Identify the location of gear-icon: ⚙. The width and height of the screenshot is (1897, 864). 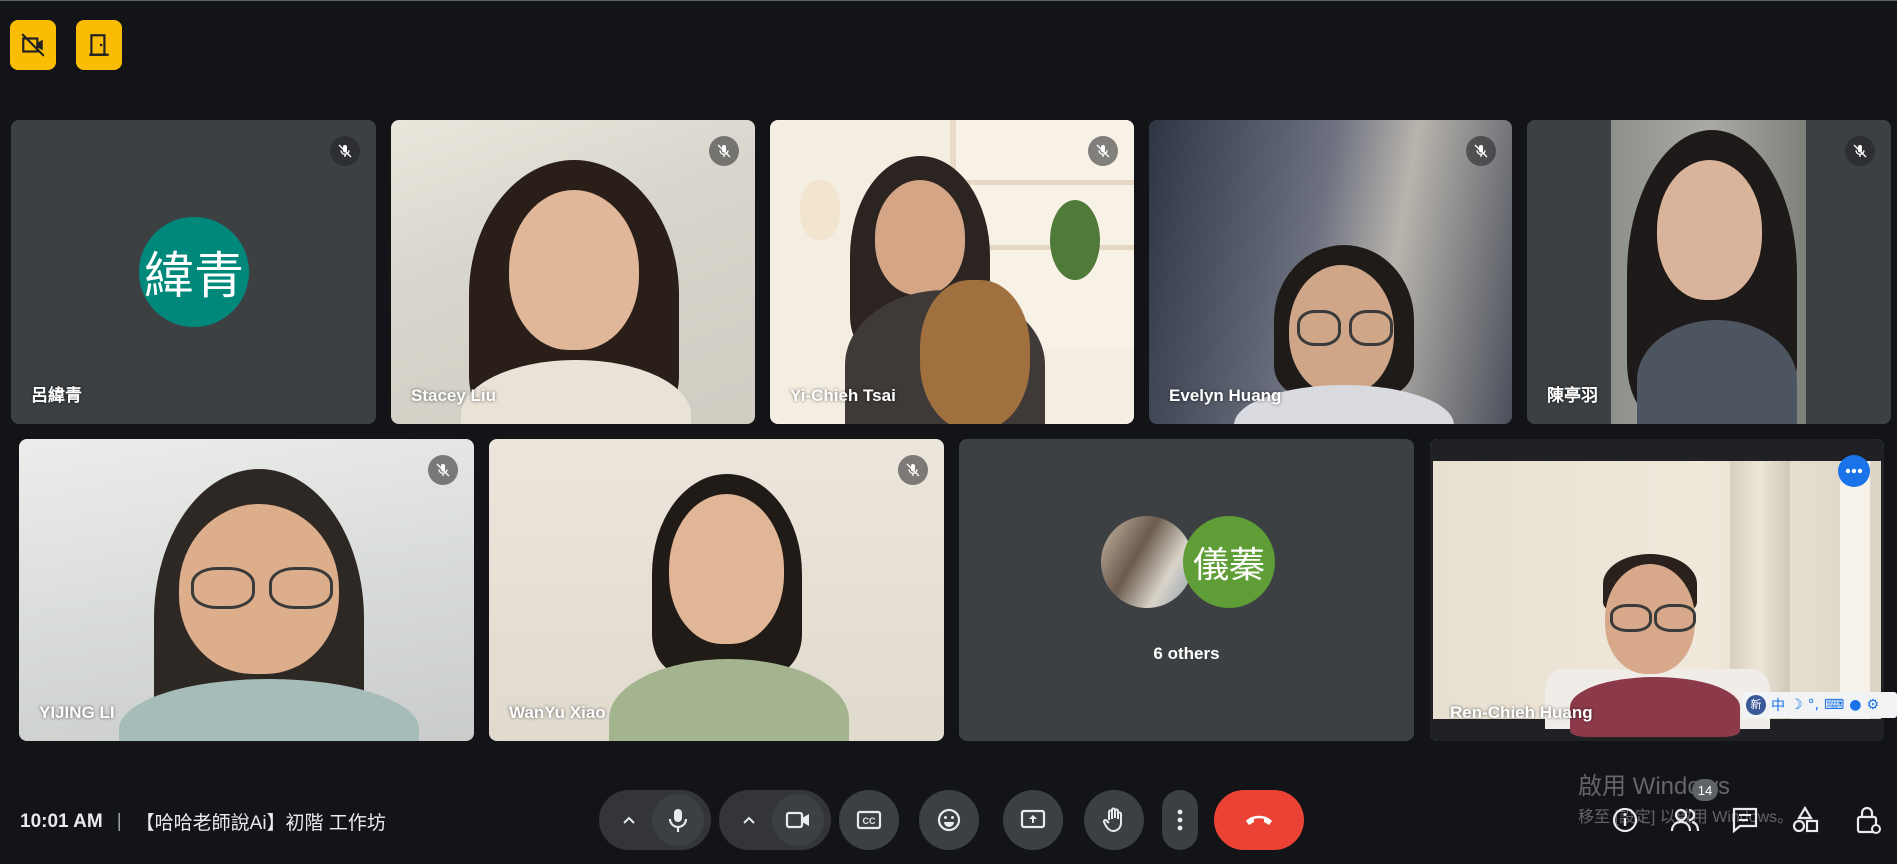
(1872, 705).